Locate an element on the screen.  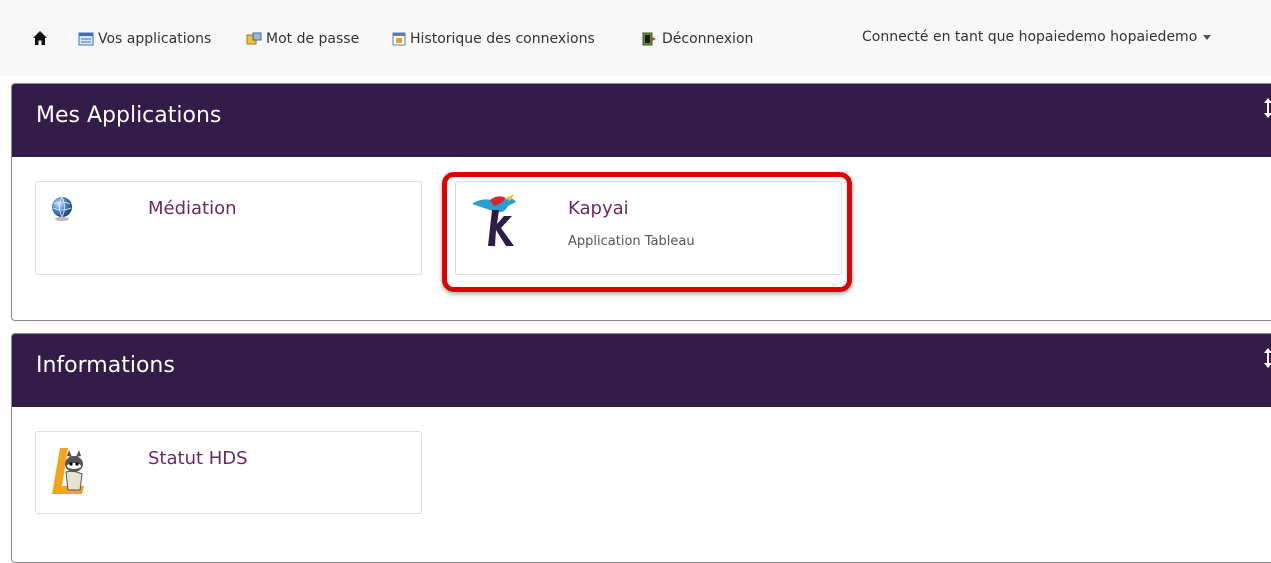
hds-status-icon is located at coordinates (68, 471).